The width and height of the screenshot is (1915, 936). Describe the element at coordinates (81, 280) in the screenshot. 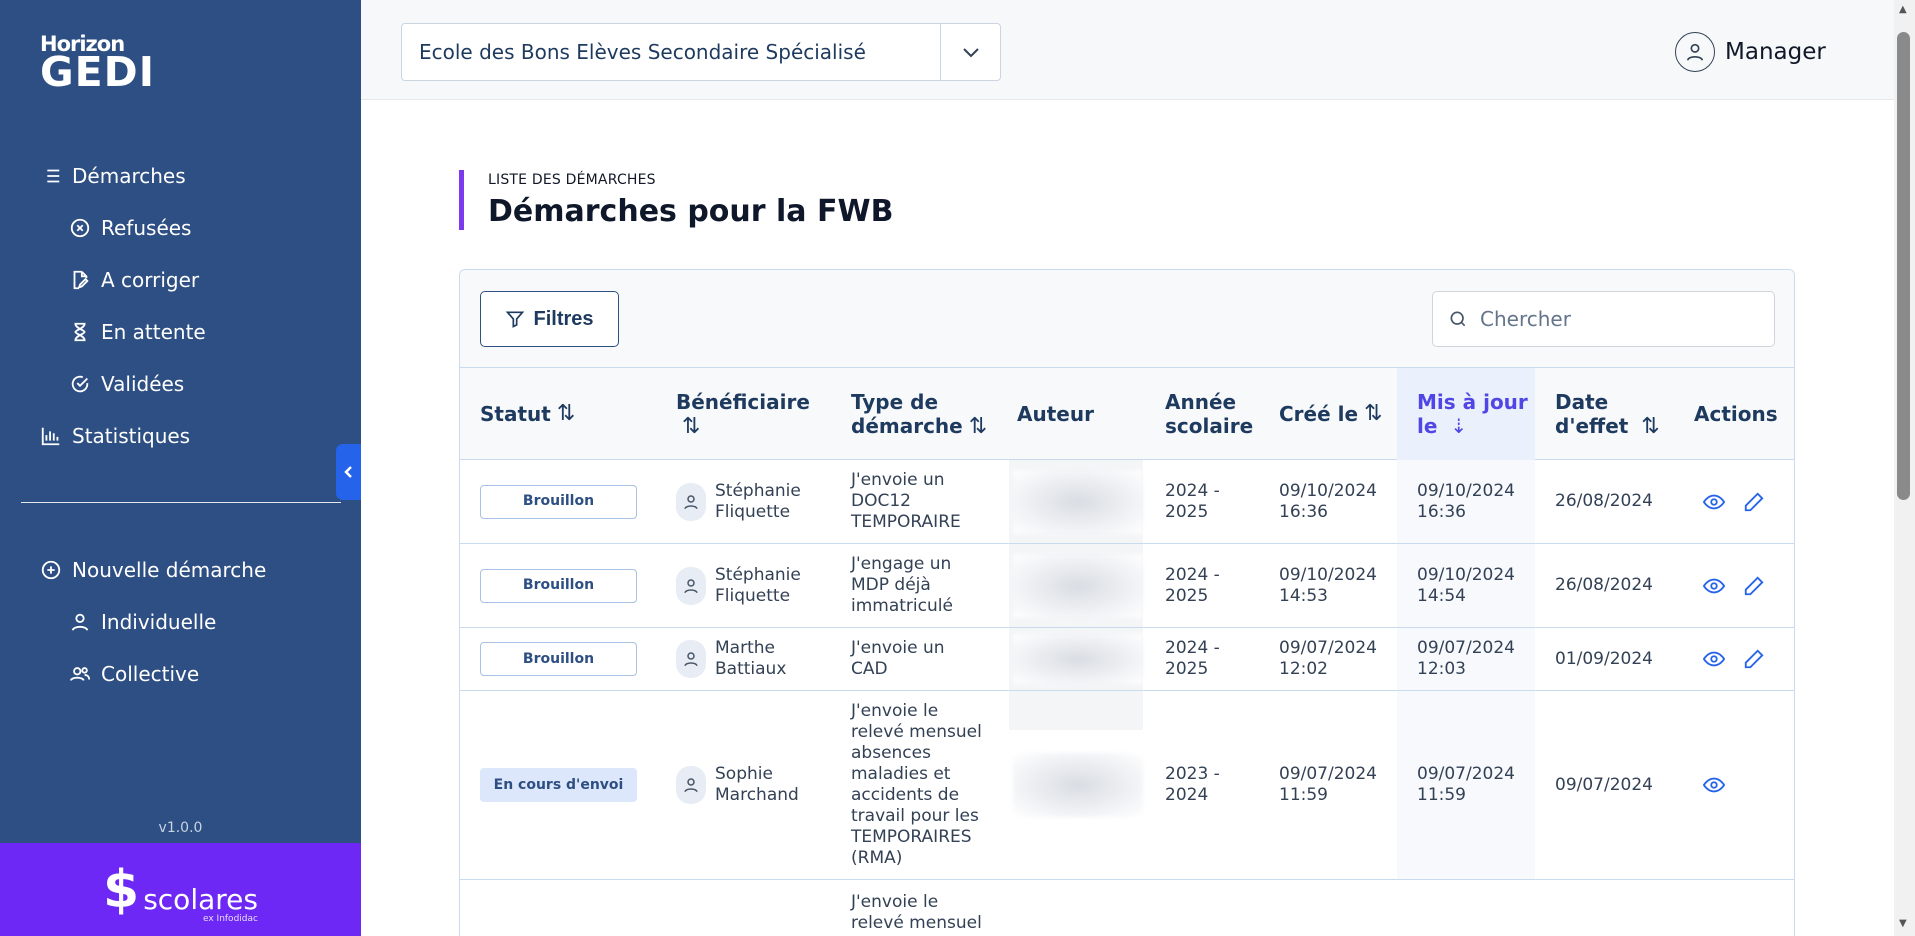

I see `edit-file-icon` at that location.